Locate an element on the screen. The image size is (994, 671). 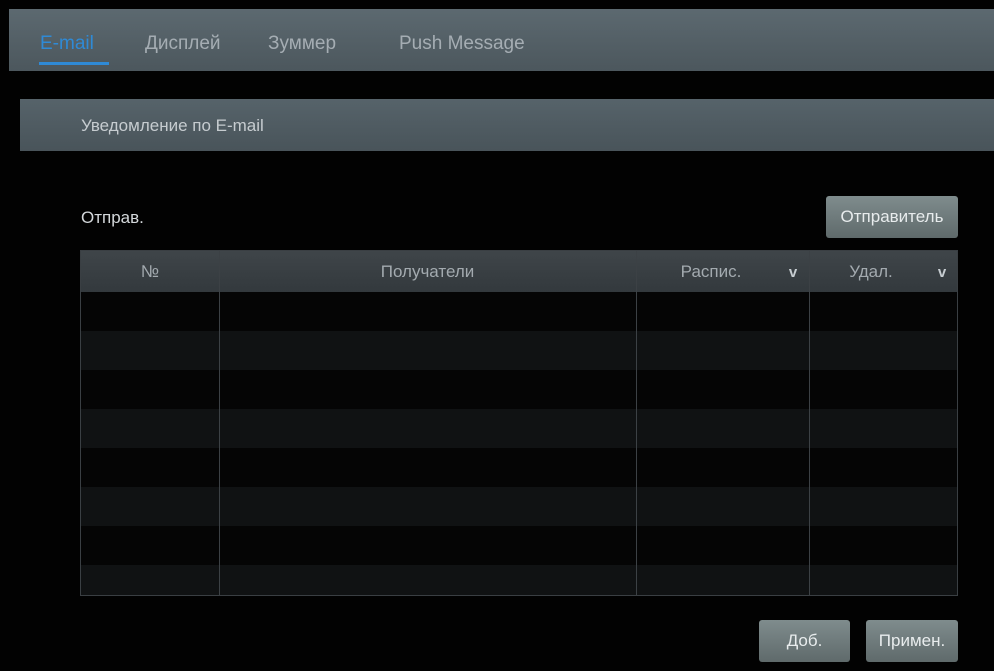
tab-display: Дисплей is located at coordinates (183, 44).